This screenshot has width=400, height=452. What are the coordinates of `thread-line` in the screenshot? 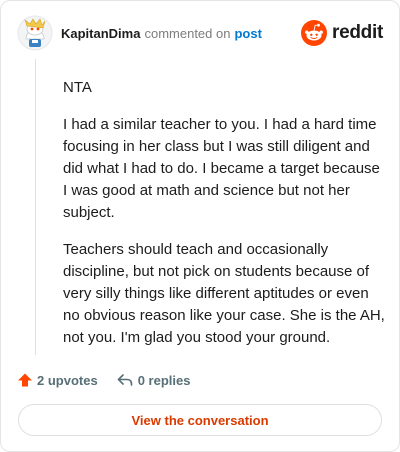 It's located at (35, 207).